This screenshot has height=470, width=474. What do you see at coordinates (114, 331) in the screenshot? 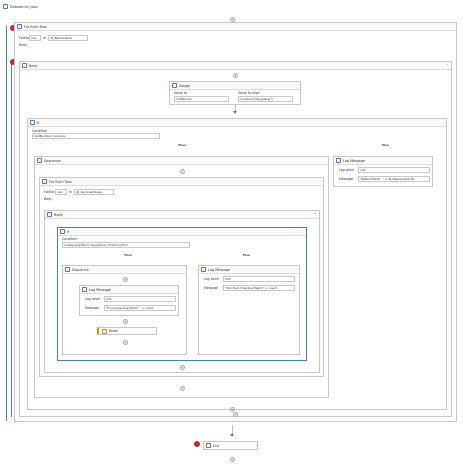
I see `break-title: Break` at bounding box center [114, 331].